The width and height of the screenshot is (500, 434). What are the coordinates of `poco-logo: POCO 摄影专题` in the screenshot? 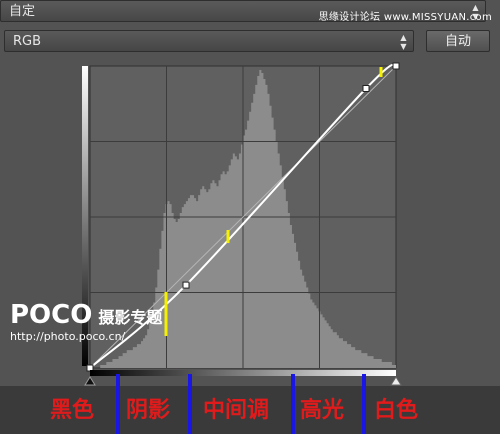 It's located at (86, 315).